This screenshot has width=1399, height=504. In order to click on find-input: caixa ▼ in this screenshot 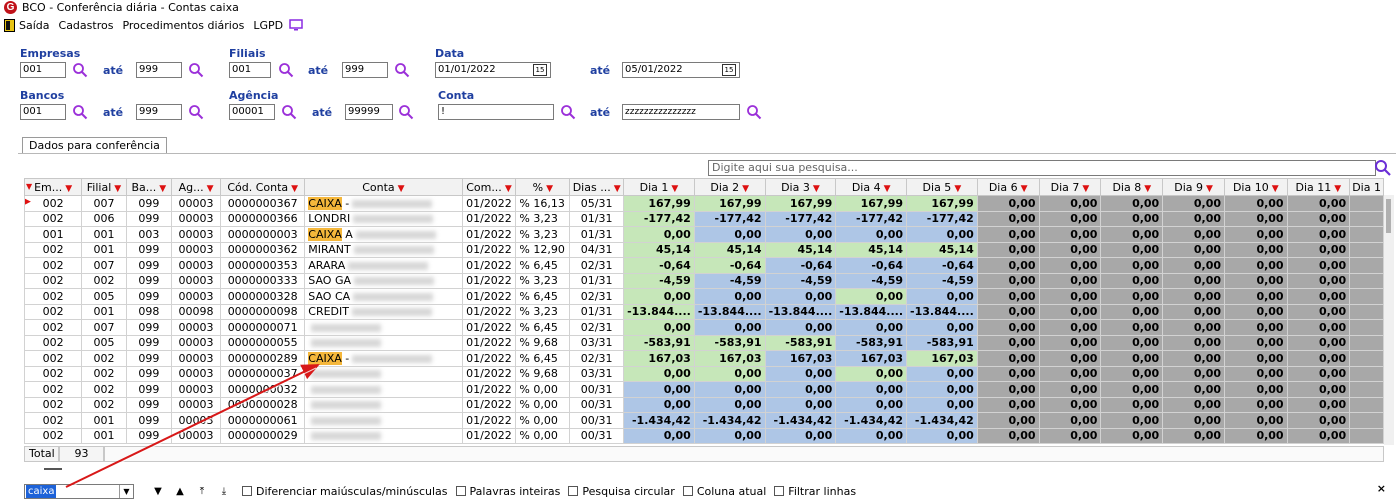, I will do `click(79, 491)`.